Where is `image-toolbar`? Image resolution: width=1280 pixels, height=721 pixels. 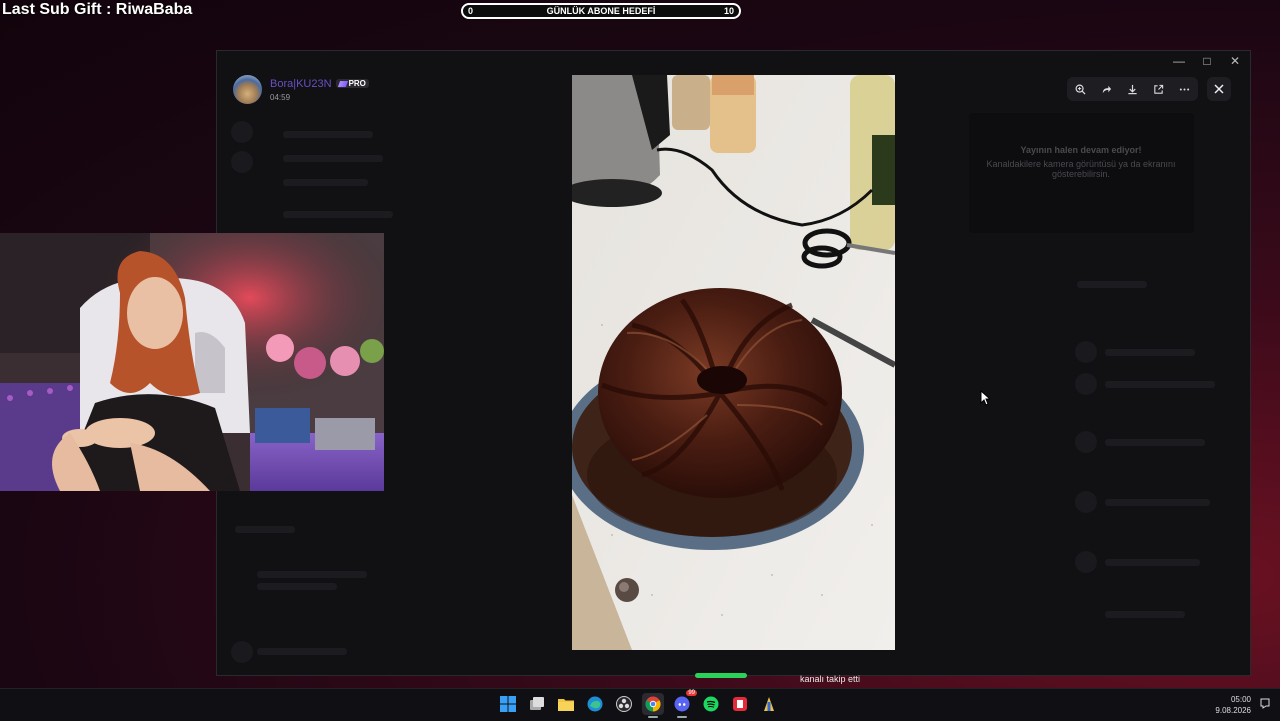 image-toolbar is located at coordinates (1132, 89).